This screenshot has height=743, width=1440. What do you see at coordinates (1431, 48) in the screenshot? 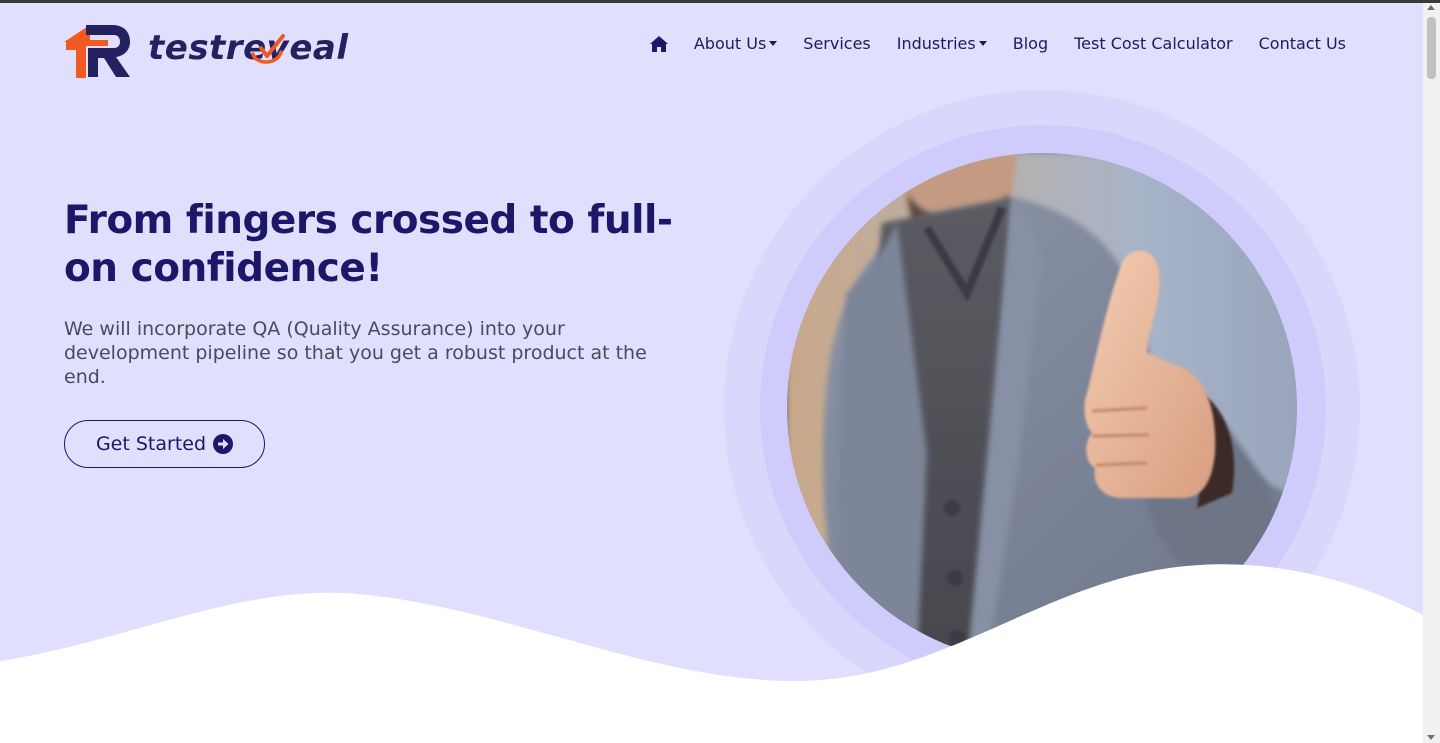
I see `scrollbar-thumb` at bounding box center [1431, 48].